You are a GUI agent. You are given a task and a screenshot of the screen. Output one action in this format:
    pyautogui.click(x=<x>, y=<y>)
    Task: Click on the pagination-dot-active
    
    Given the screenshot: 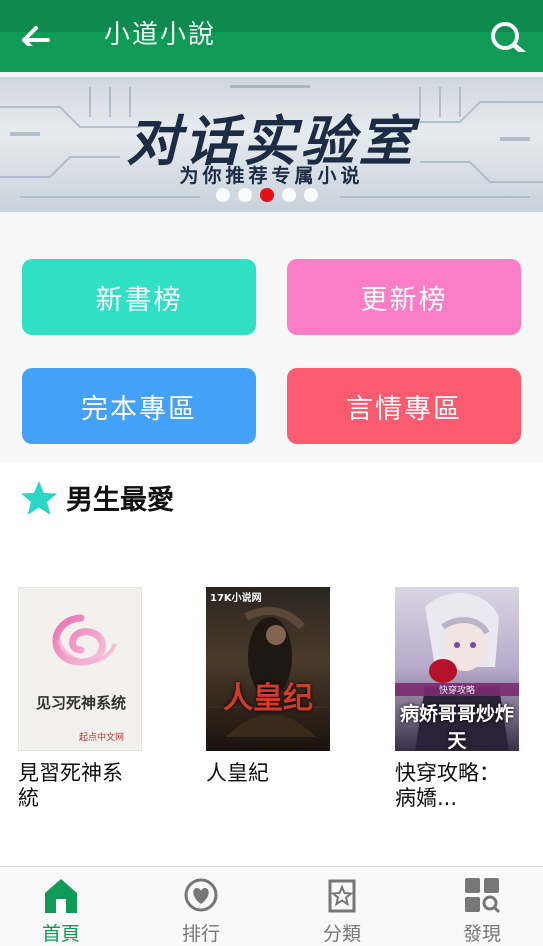 What is the action you would take?
    pyautogui.click(x=267, y=195)
    